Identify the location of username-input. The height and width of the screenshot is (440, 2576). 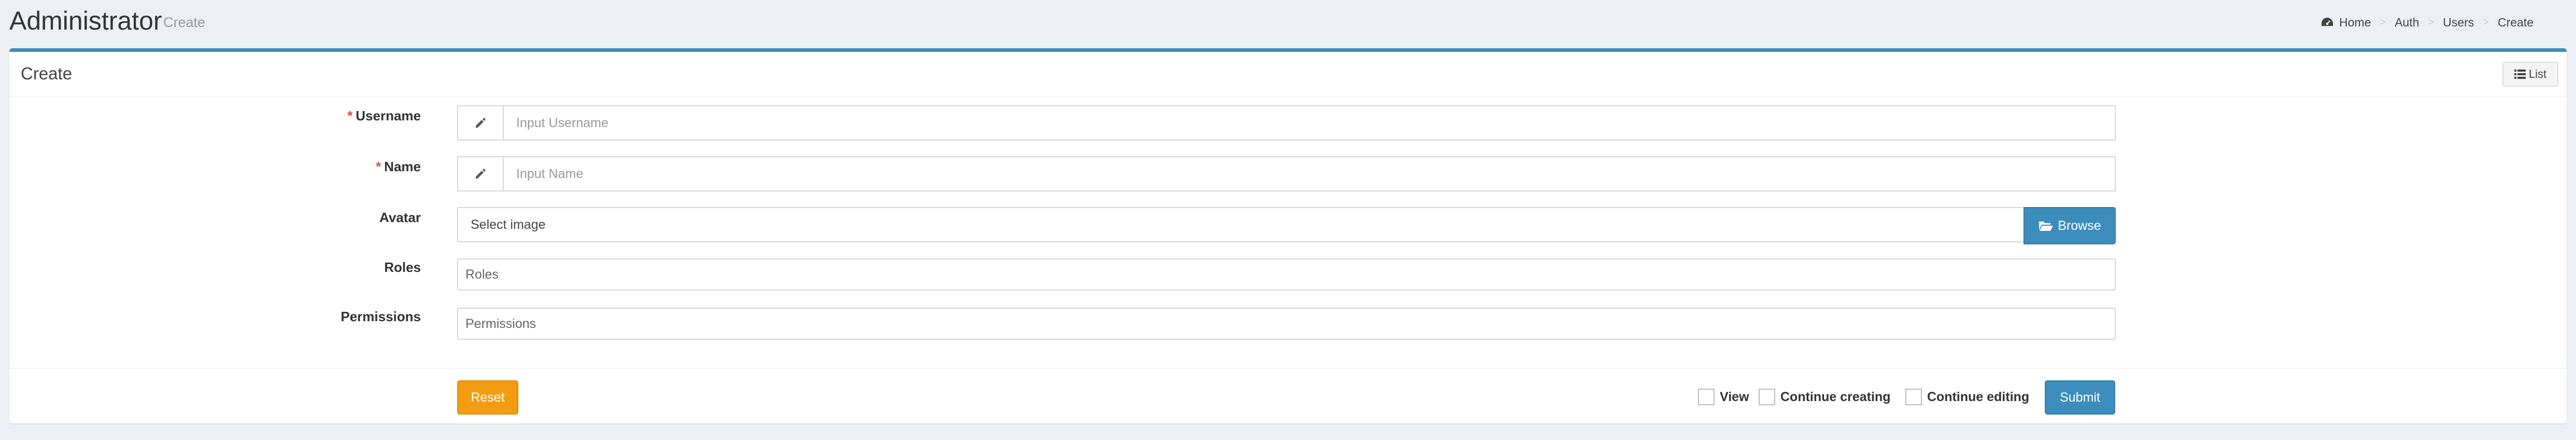
(1309, 123).